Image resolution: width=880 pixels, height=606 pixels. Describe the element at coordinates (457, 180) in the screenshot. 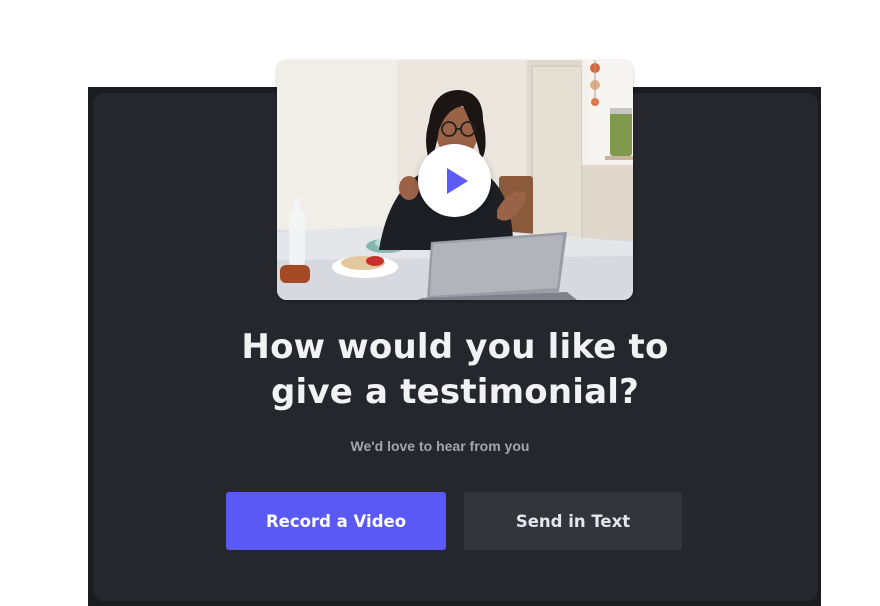

I see `play-icon` at that location.